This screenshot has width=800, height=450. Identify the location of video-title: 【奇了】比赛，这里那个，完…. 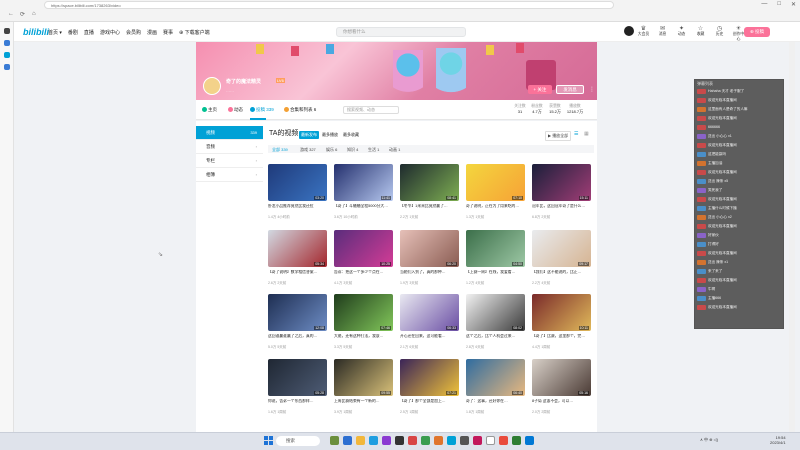
(561, 339).